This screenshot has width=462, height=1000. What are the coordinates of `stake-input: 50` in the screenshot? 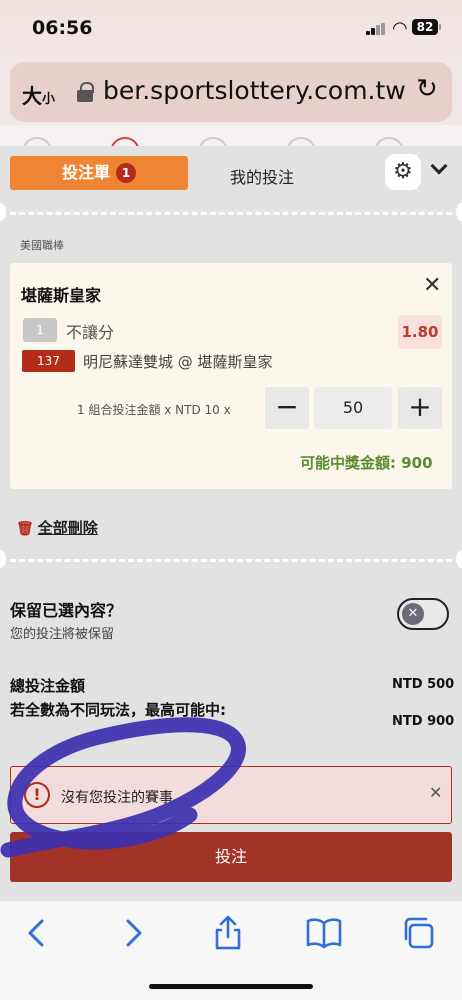 It's located at (353, 408).